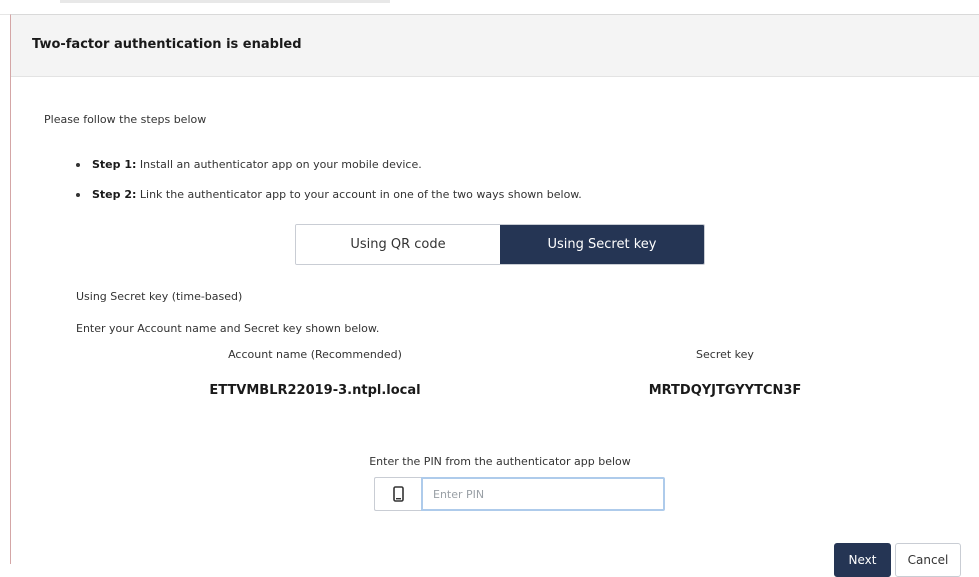 The height and width of the screenshot is (577, 979). Describe the element at coordinates (862, 560) in the screenshot. I see `next-button: Next` at that location.